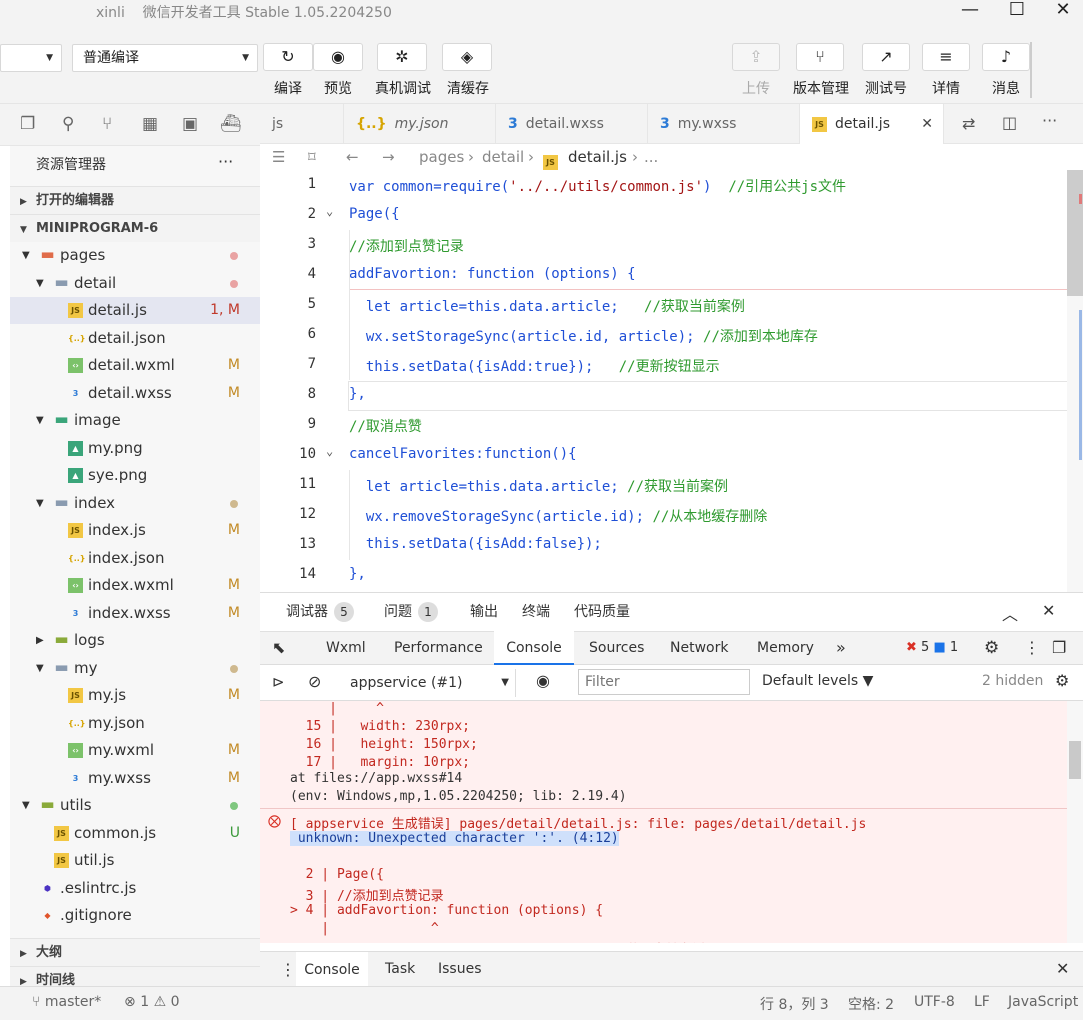 The height and width of the screenshot is (1020, 1083). Describe the element at coordinates (536, 612) in the screenshot. I see `tab-terminal: 终端` at that location.